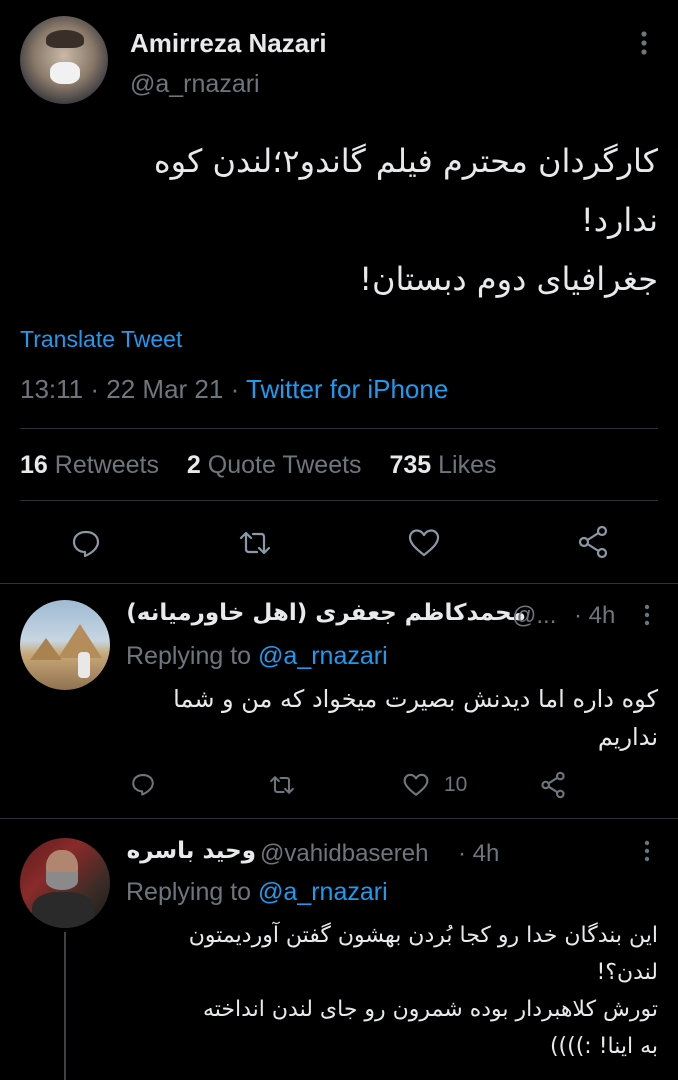 The height and width of the screenshot is (1080, 678). I want to click on reply-author-name: محمدکاظم جعفری (اهل خاورمیانه), so click(326, 613).